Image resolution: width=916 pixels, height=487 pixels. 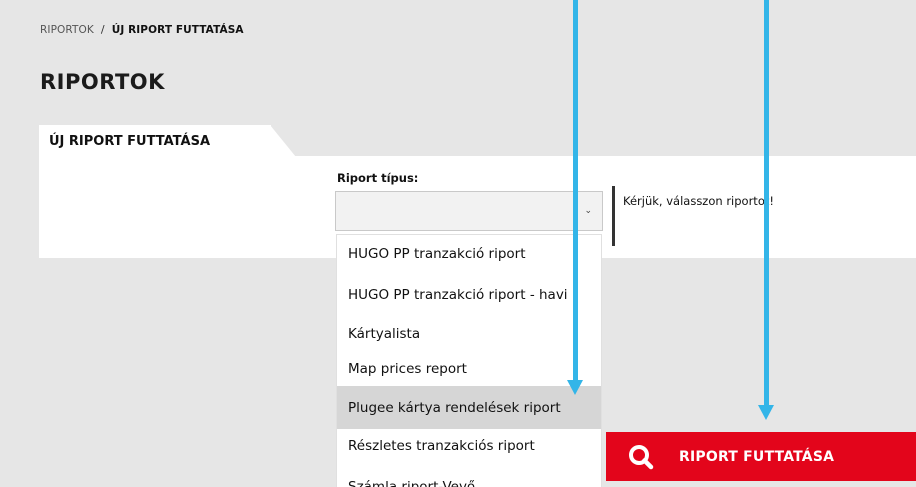 I want to click on run-report-button: RIPORT FUTTATÁSA, so click(x=761, y=456).